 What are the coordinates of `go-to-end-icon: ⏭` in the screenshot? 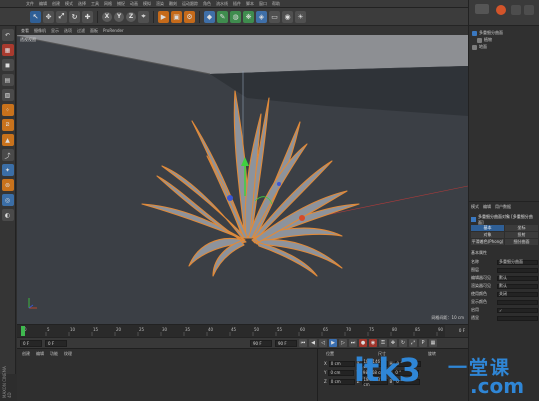 It's located at (353, 343).